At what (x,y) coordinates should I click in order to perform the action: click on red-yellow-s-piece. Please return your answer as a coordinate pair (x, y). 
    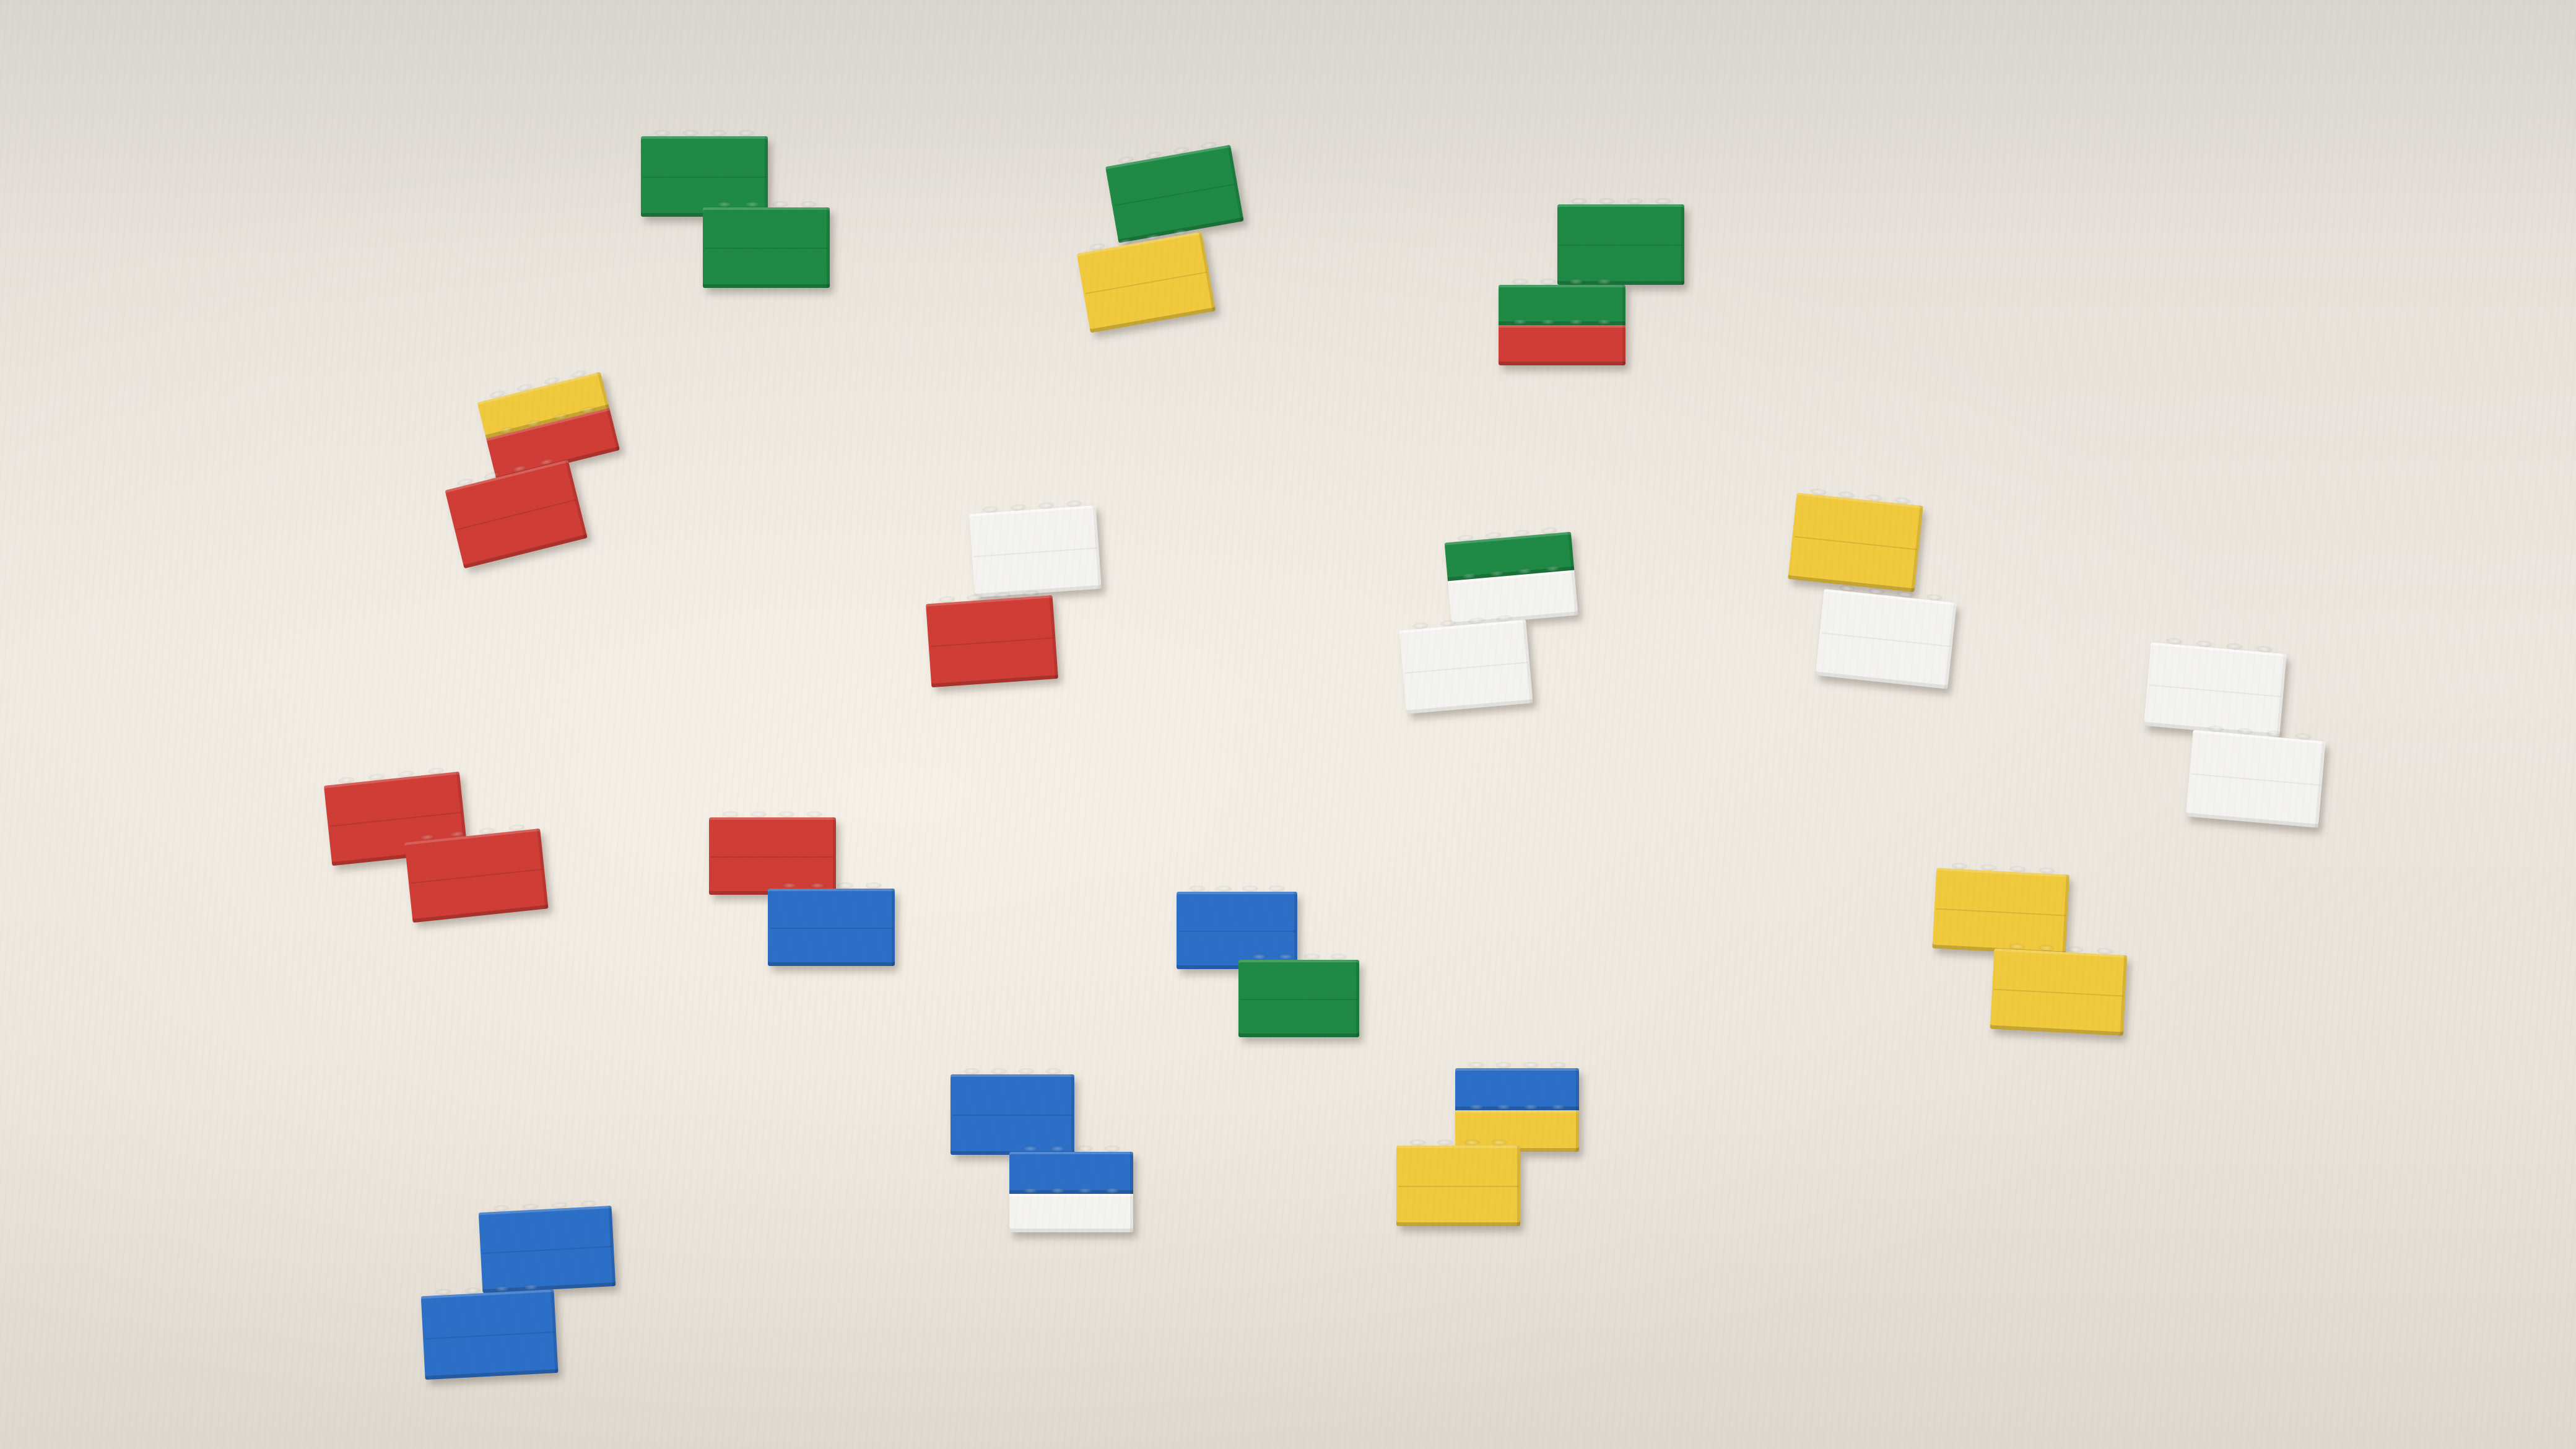
    Looking at the image, I should click on (538, 483).